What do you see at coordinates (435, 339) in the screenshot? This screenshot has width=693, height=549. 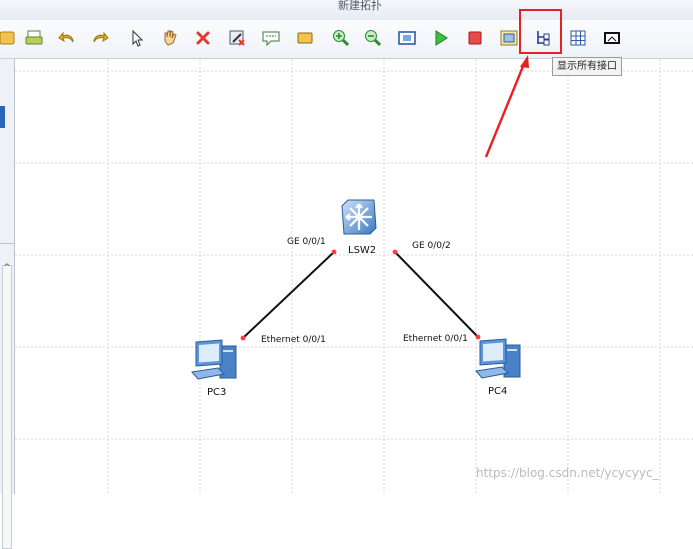 I see `interface-label-pc4: Ethernet 0/0/1` at bounding box center [435, 339].